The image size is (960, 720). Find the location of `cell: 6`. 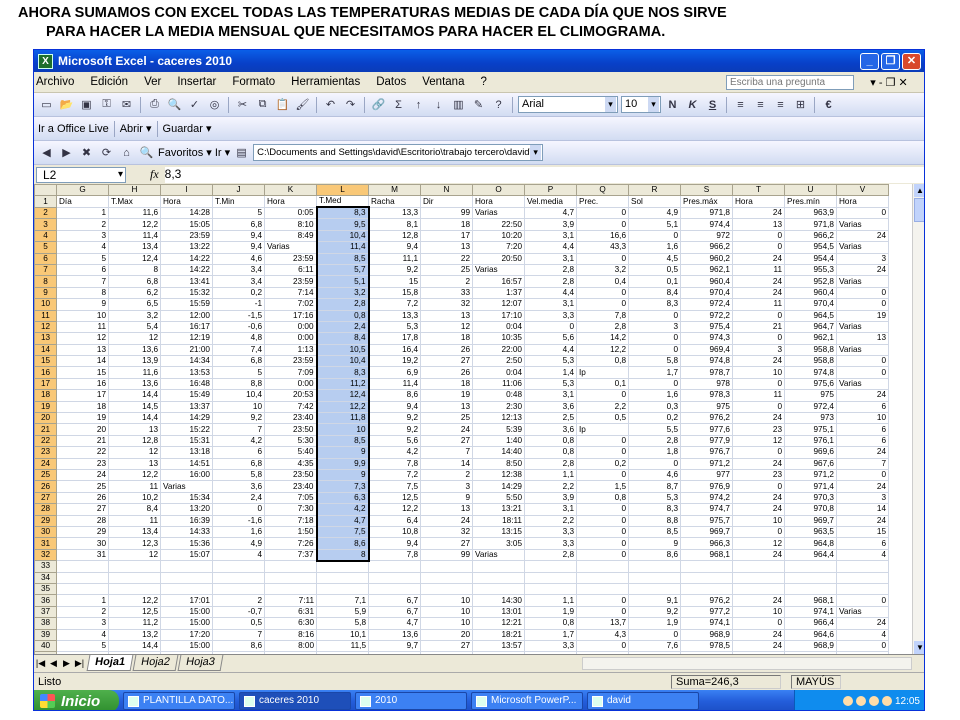

cell: 6 is located at coordinates (238, 452).